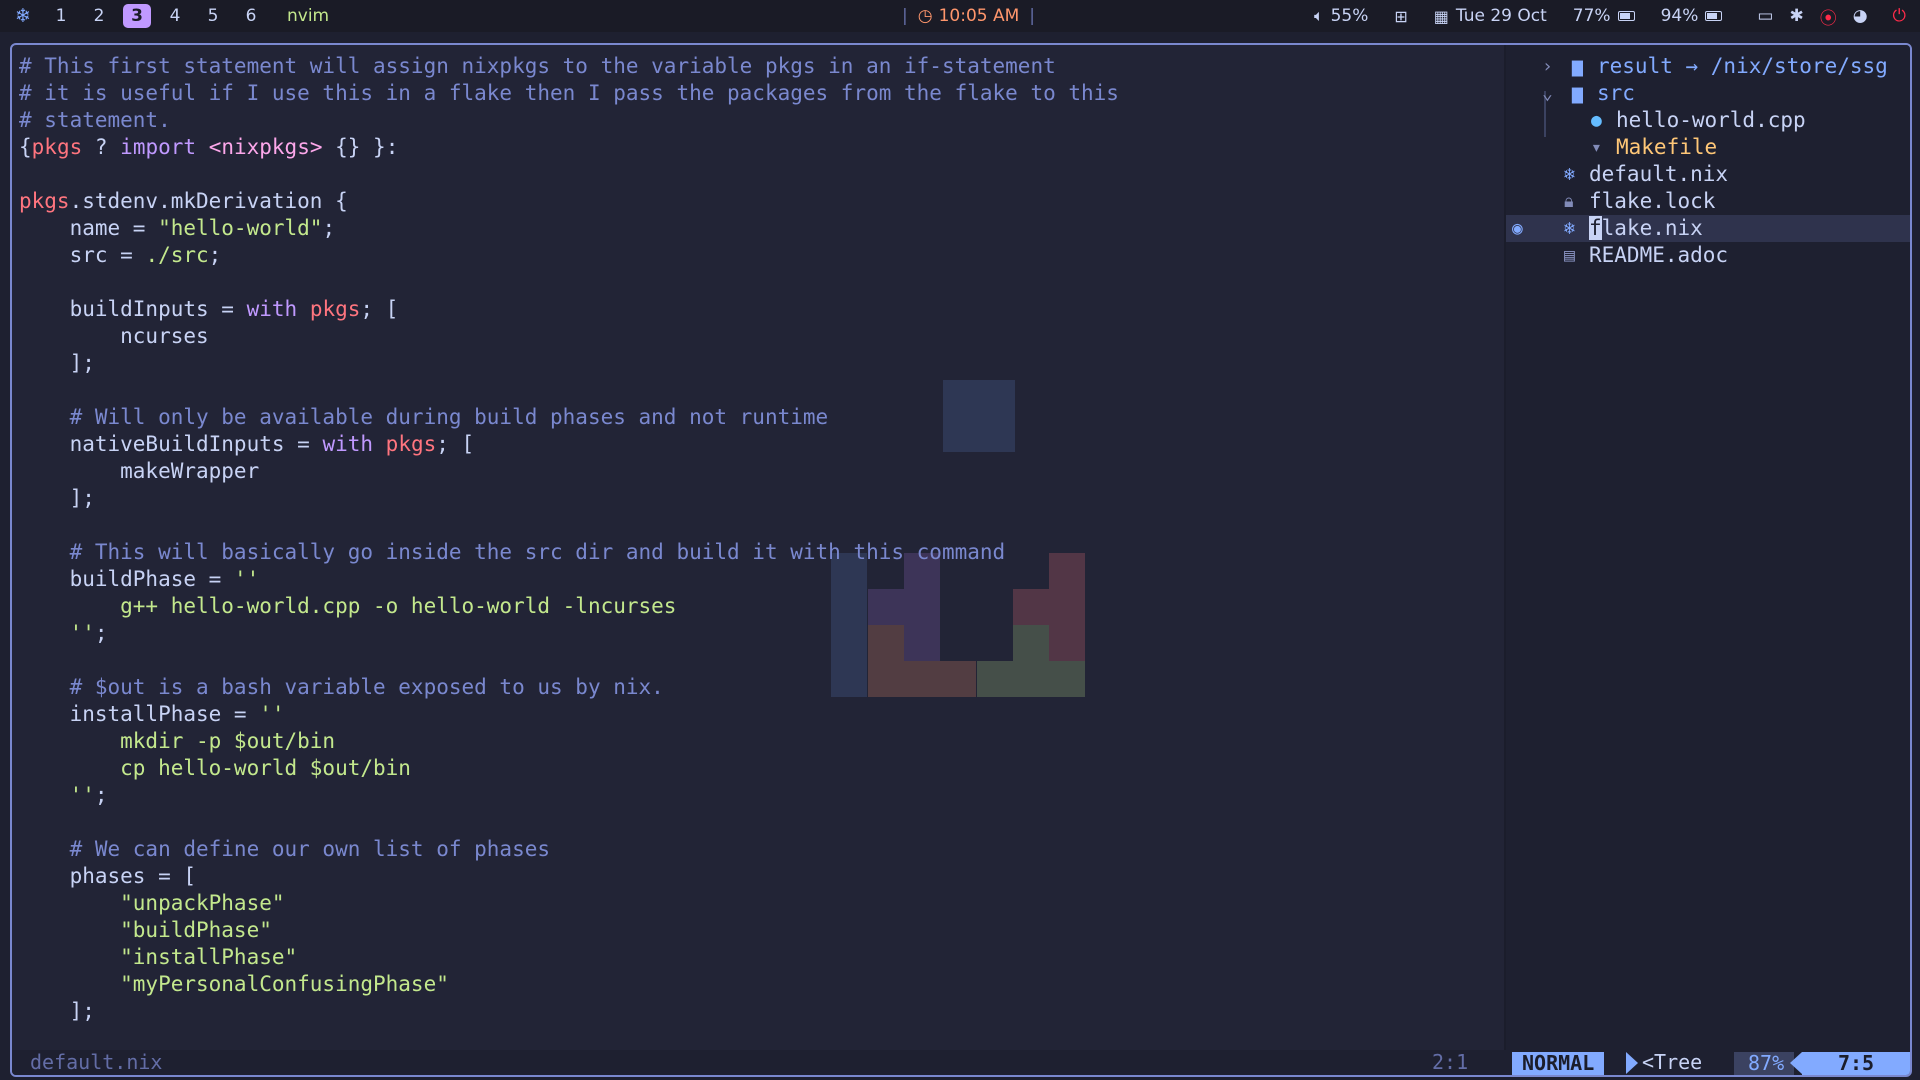 This screenshot has width=1920, height=1080. I want to click on workspace-3: 3, so click(137, 16).